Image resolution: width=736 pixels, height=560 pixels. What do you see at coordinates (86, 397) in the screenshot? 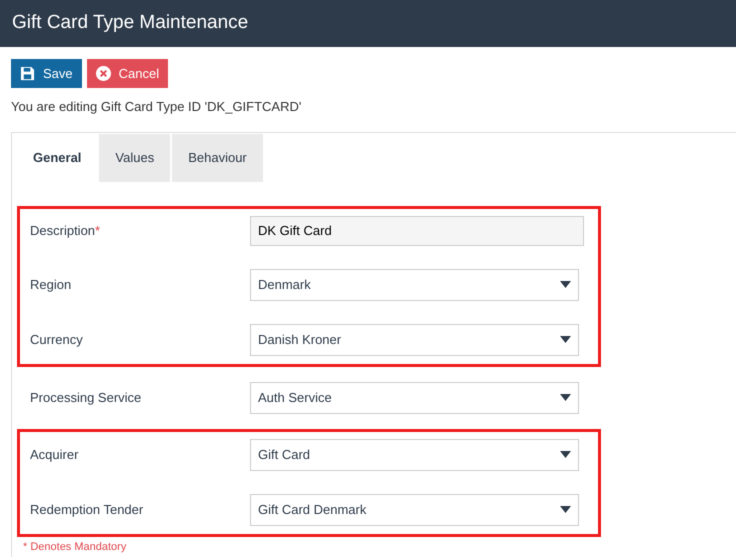
I see `field-label: Processing Service` at bounding box center [86, 397].